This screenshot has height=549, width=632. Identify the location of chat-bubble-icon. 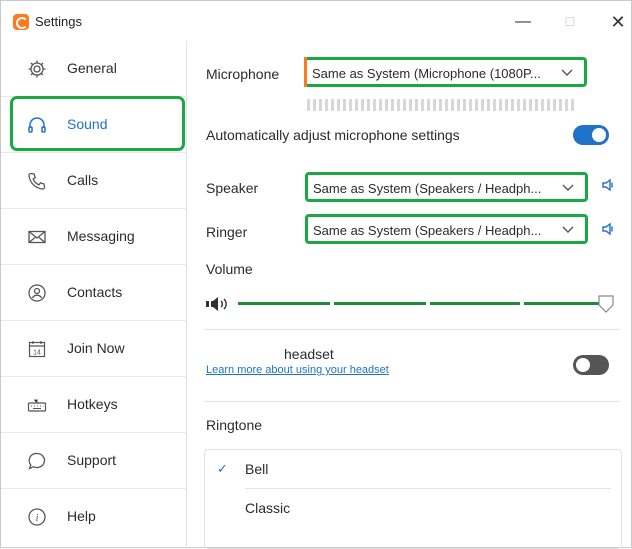
(37, 461).